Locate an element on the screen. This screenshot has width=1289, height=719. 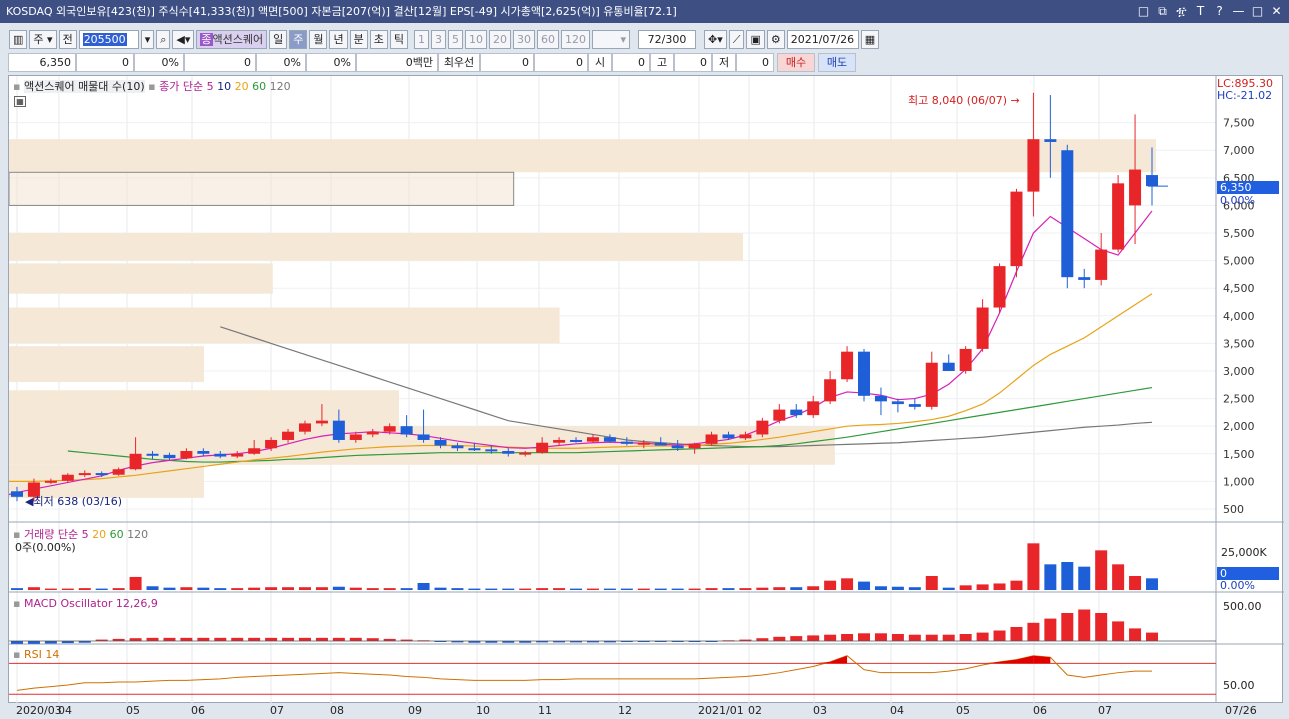
stock-code-input: 205500 is located at coordinates (108, 39).